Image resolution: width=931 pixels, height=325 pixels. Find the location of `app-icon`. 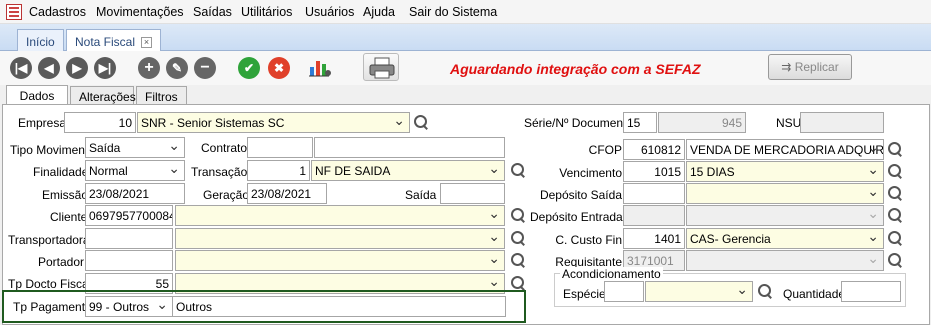

app-icon is located at coordinates (14, 12).